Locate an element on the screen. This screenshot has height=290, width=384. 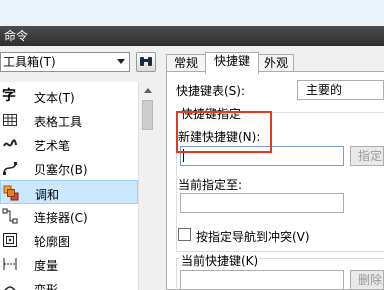
list-scrollbar is located at coordinates (147, 186).